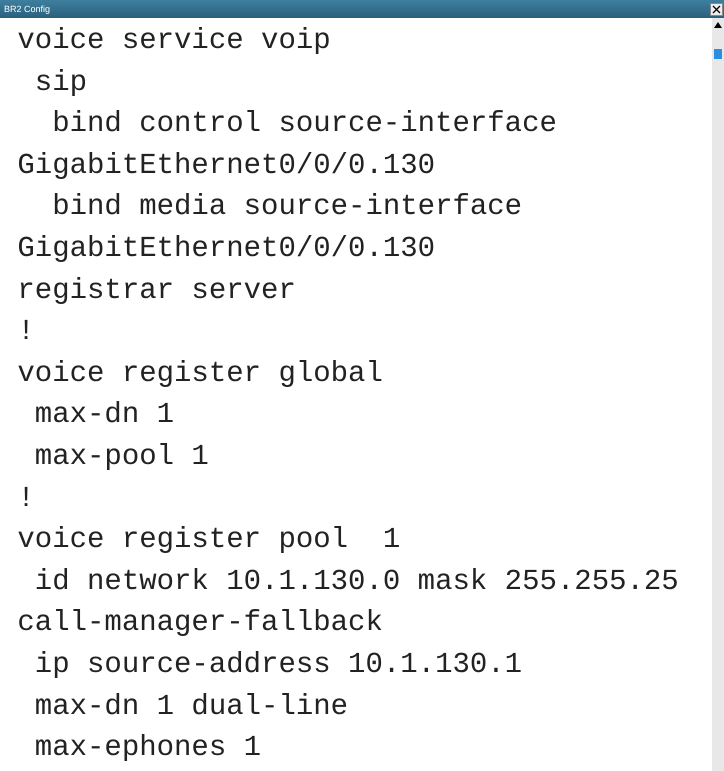  Describe the element at coordinates (209, 540) in the screenshot. I see `config-line: voice register pool 1` at that location.